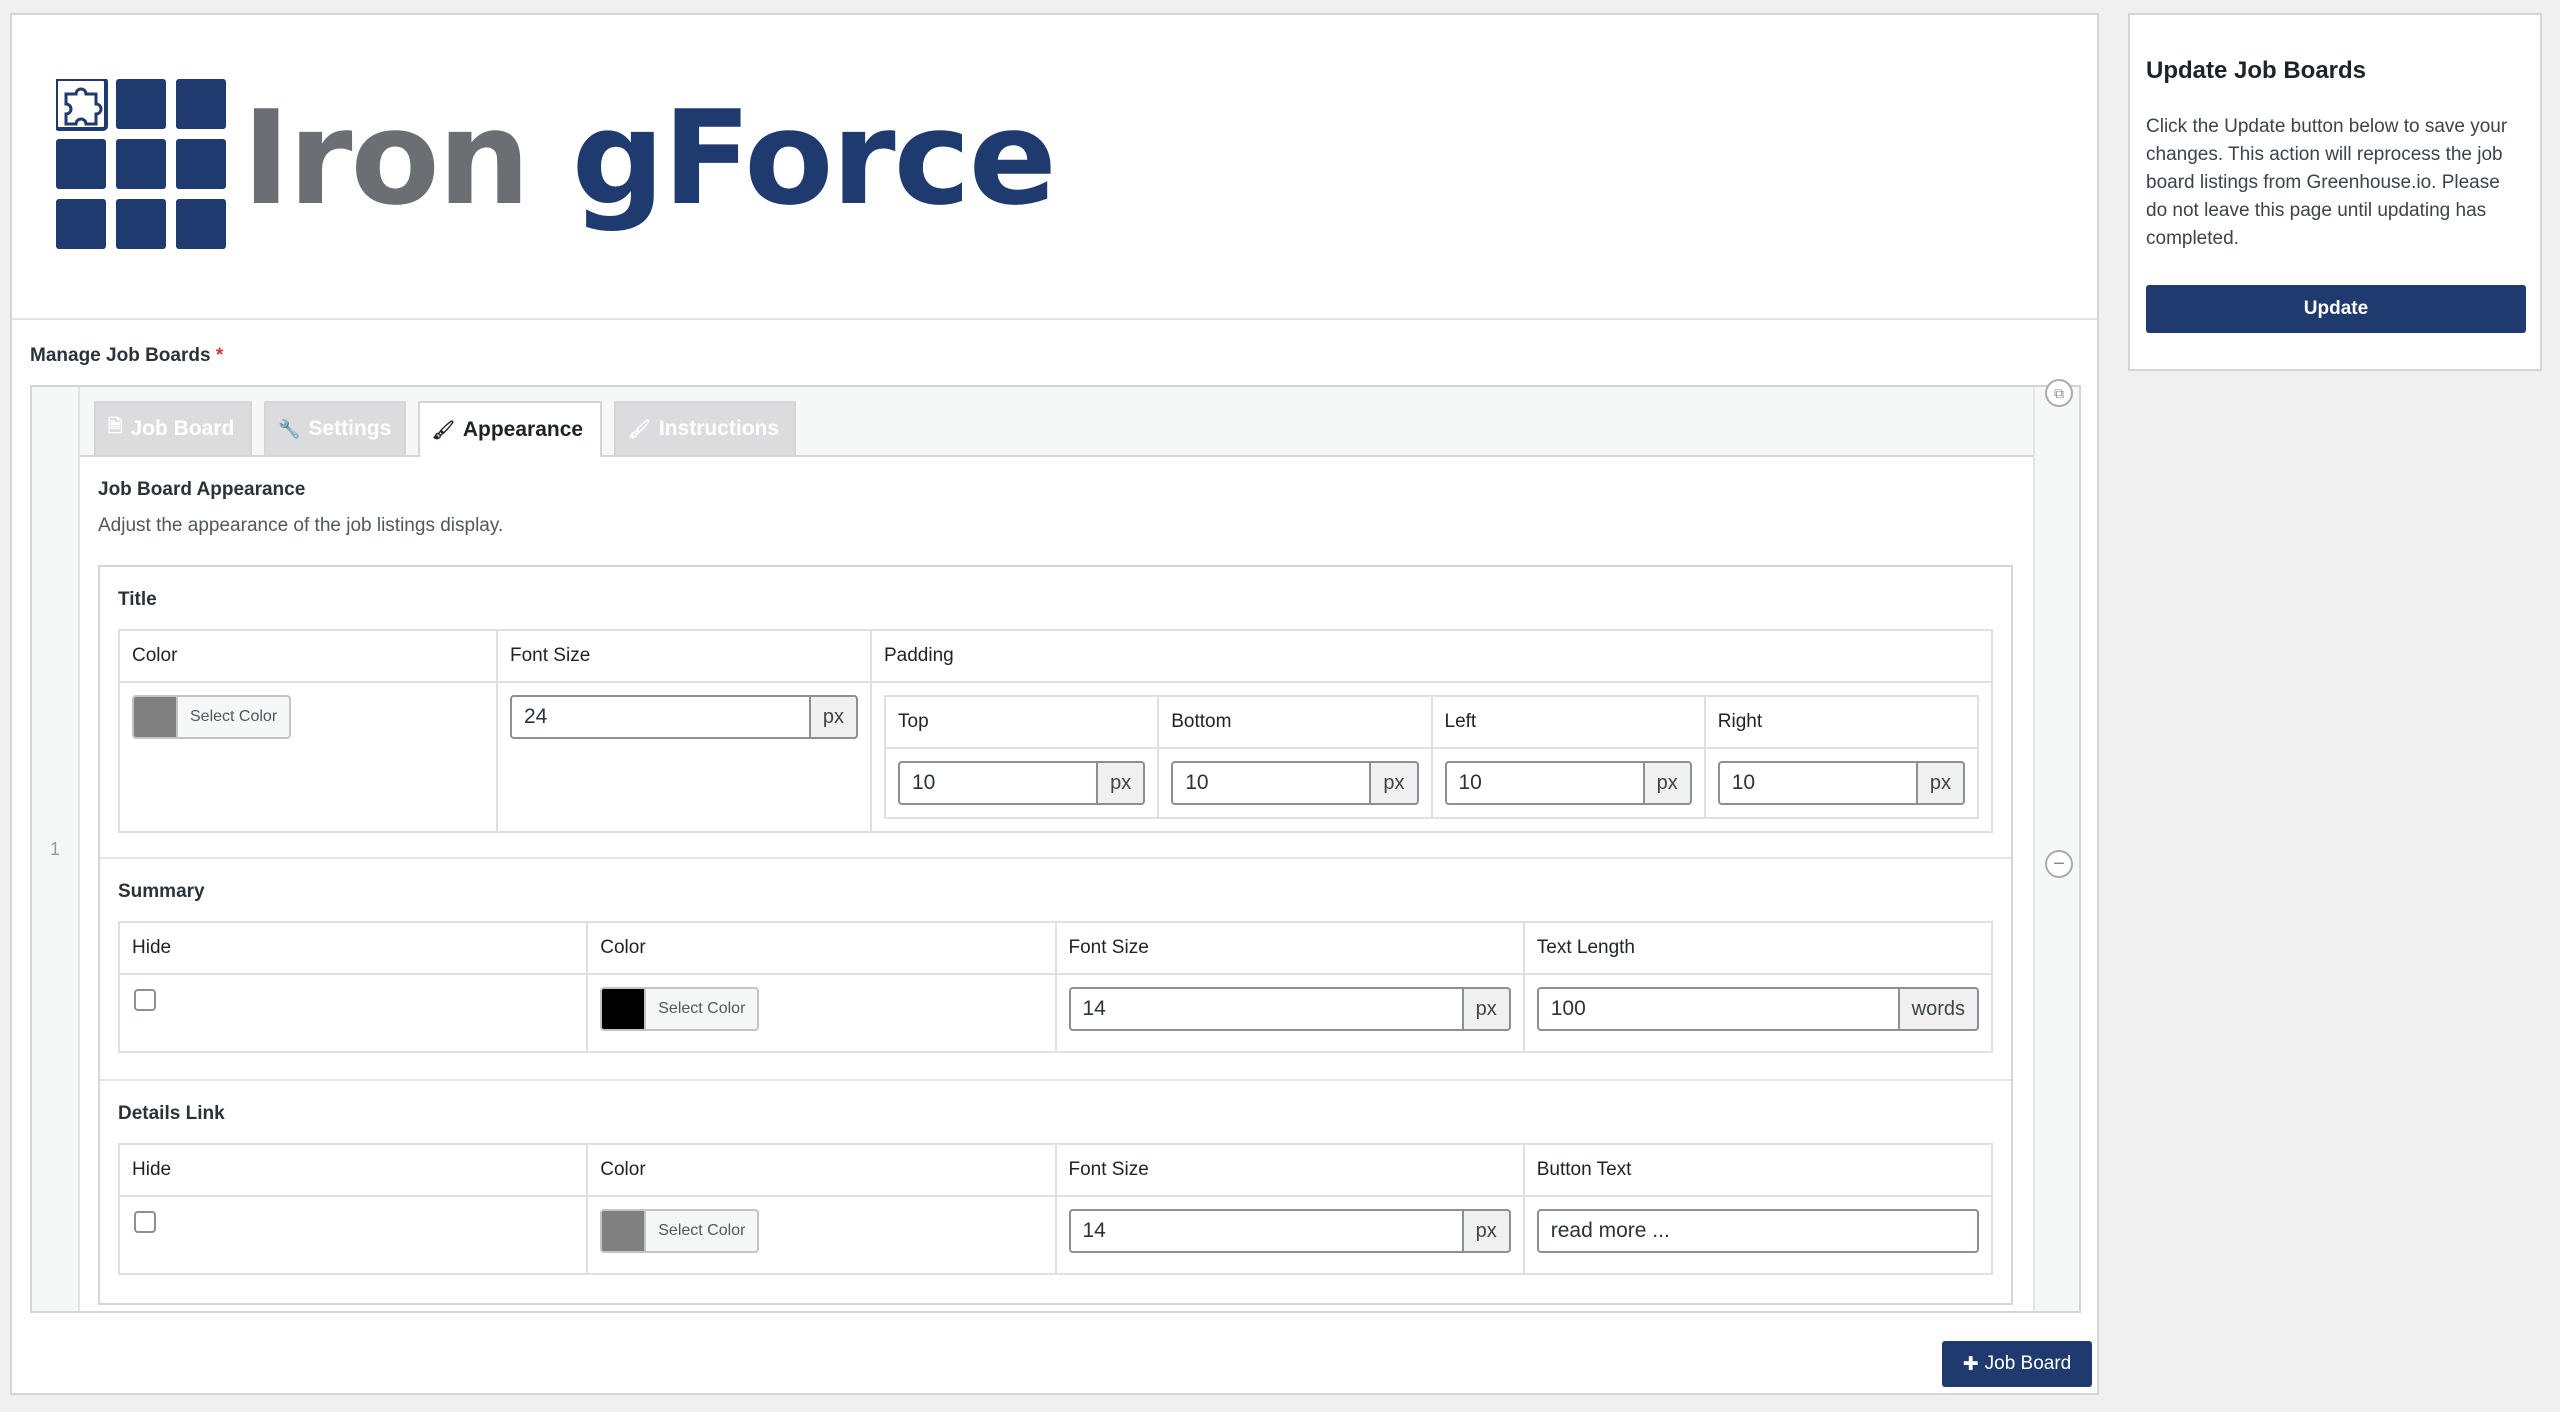 The width and height of the screenshot is (2560, 1412). What do you see at coordinates (1568, 722) in the screenshot?
I see `padding-left-header: Left` at bounding box center [1568, 722].